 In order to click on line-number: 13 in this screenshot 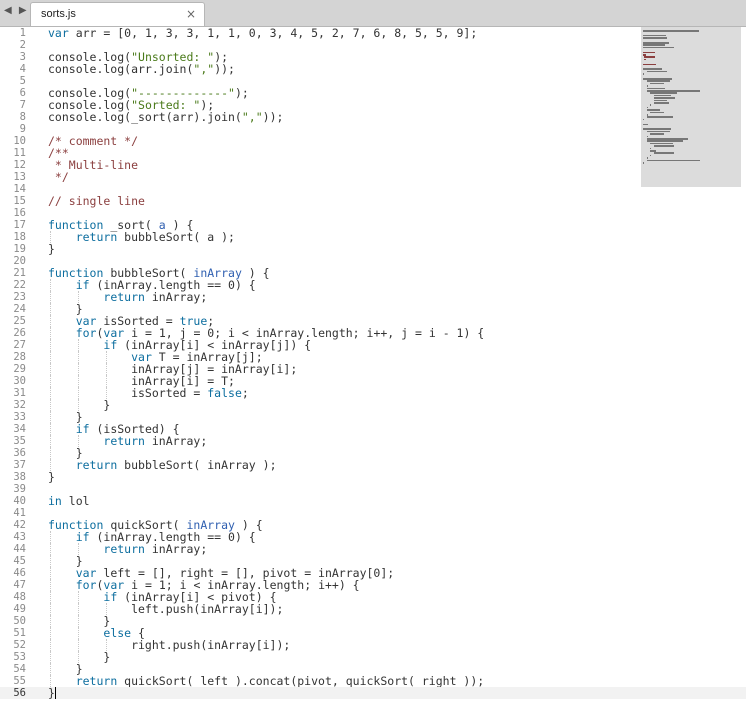, I will do `click(19, 177)`.